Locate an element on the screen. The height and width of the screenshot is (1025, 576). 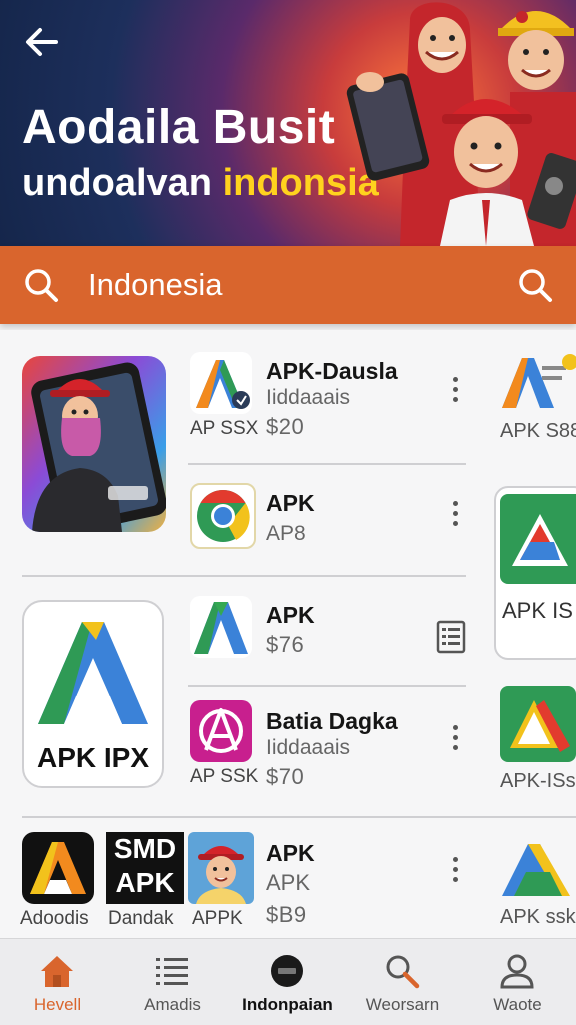
app-icon-label-row5: APPK is located at coordinates (217, 918).